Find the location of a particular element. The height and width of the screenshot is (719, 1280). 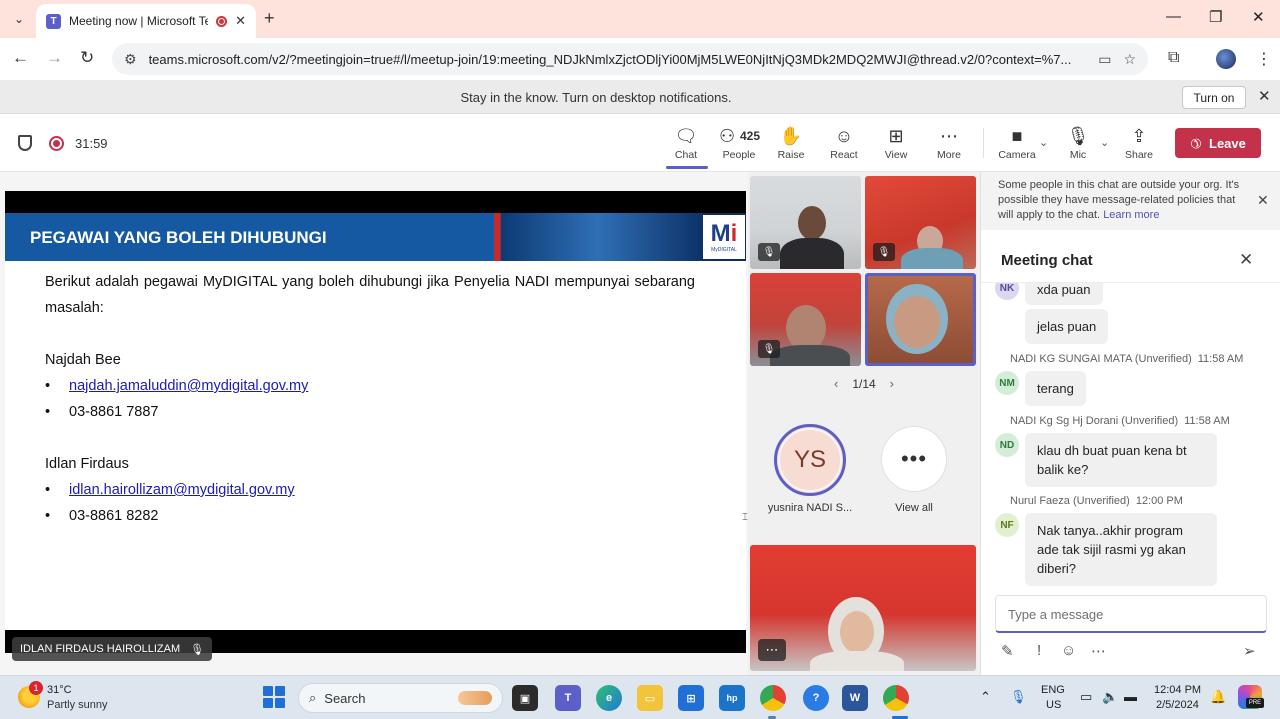

emoji-icon: ☺ is located at coordinates (1068, 650).